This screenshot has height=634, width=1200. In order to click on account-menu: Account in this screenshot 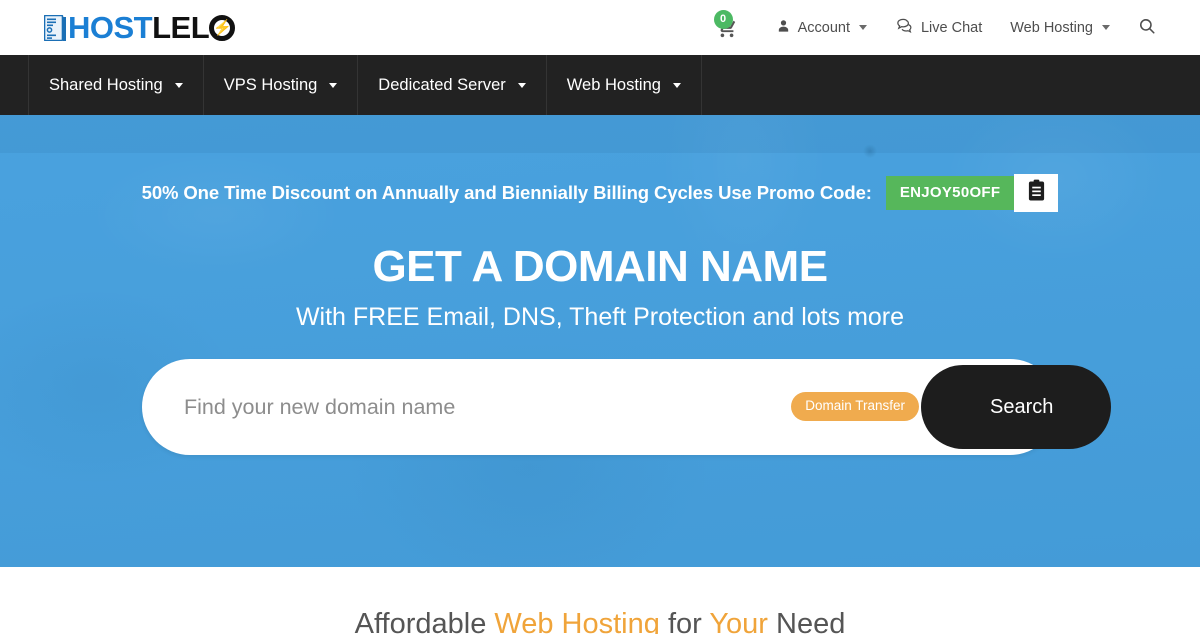, I will do `click(821, 27)`.